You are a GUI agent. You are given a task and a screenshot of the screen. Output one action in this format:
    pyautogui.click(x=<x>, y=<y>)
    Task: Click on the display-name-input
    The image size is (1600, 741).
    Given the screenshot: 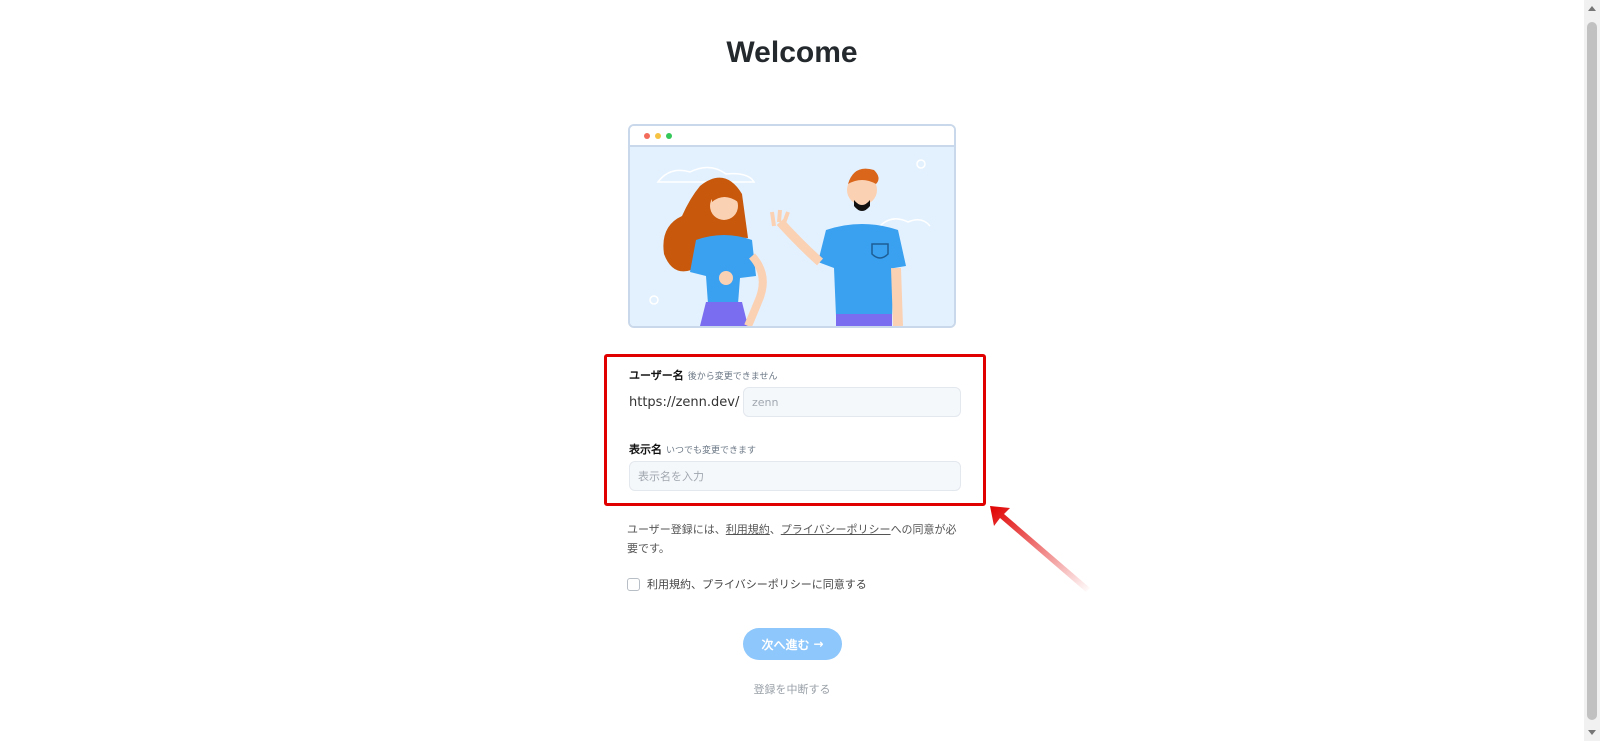 What is the action you would take?
    pyautogui.click(x=795, y=476)
    